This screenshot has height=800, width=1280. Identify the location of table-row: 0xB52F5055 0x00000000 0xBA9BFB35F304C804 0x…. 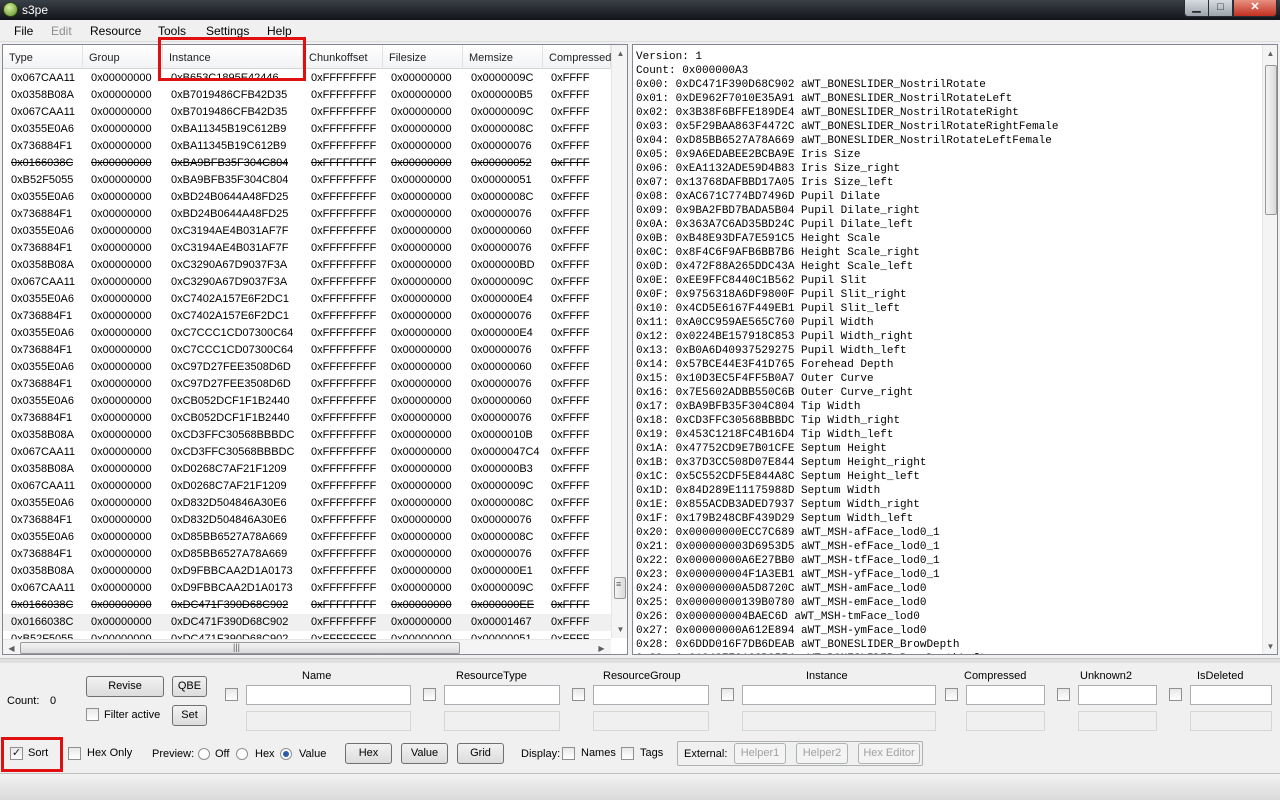
(307, 180).